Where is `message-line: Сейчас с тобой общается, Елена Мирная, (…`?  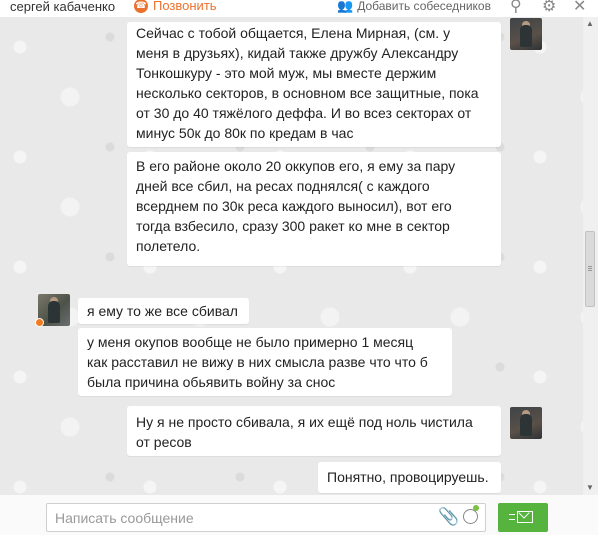
message-line: Сейчас с тобой общается, Елена Мирная, (… is located at coordinates (293, 33).